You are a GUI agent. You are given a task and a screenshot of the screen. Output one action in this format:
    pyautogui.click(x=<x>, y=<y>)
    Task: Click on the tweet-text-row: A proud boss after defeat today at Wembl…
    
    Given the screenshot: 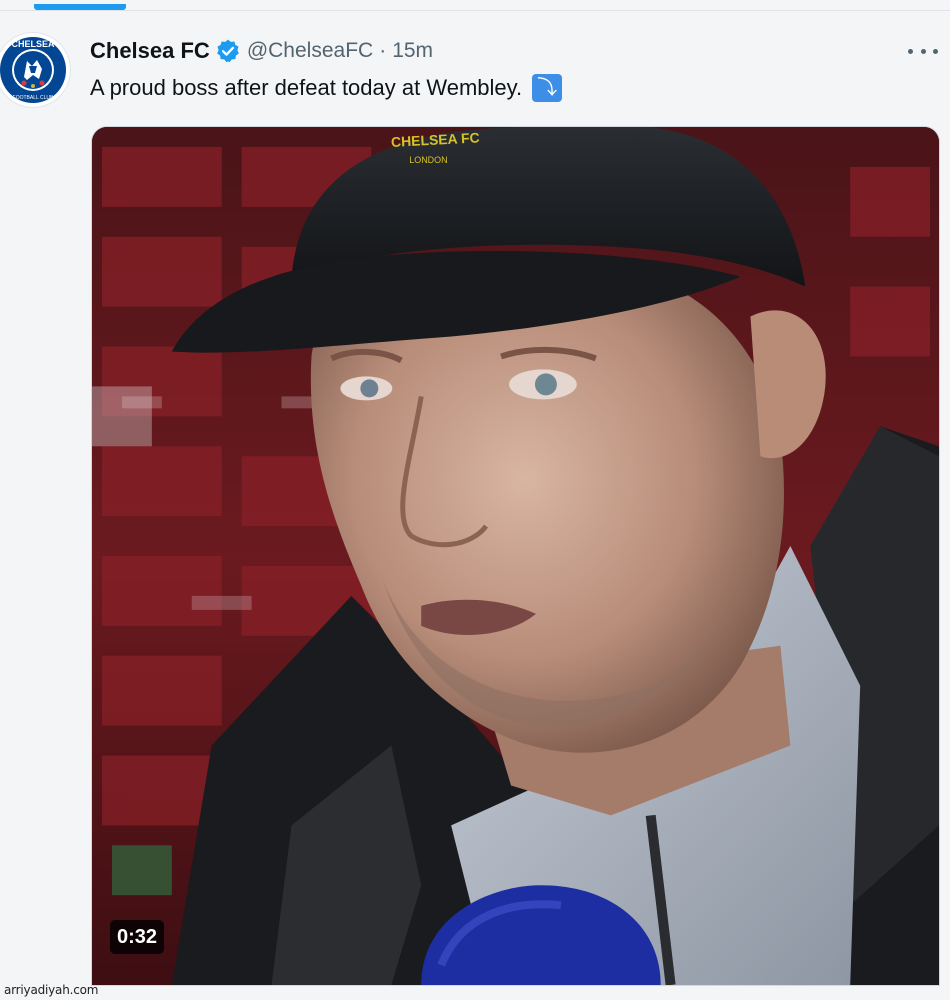 What is the action you would take?
    pyautogui.click(x=326, y=88)
    